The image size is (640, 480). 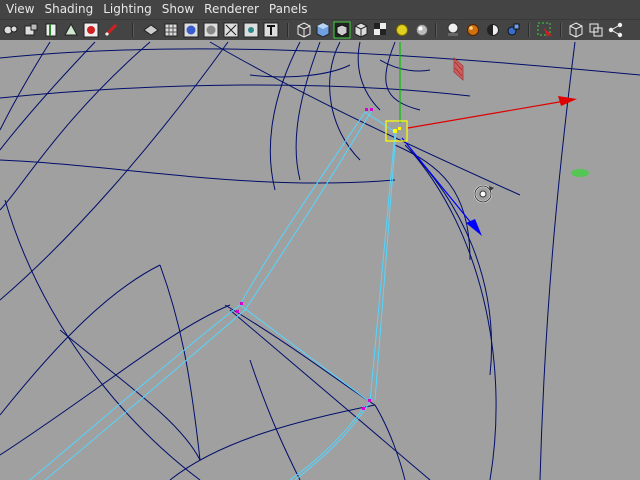 I want to click on menu-lighting: Lighting, so click(x=124, y=9).